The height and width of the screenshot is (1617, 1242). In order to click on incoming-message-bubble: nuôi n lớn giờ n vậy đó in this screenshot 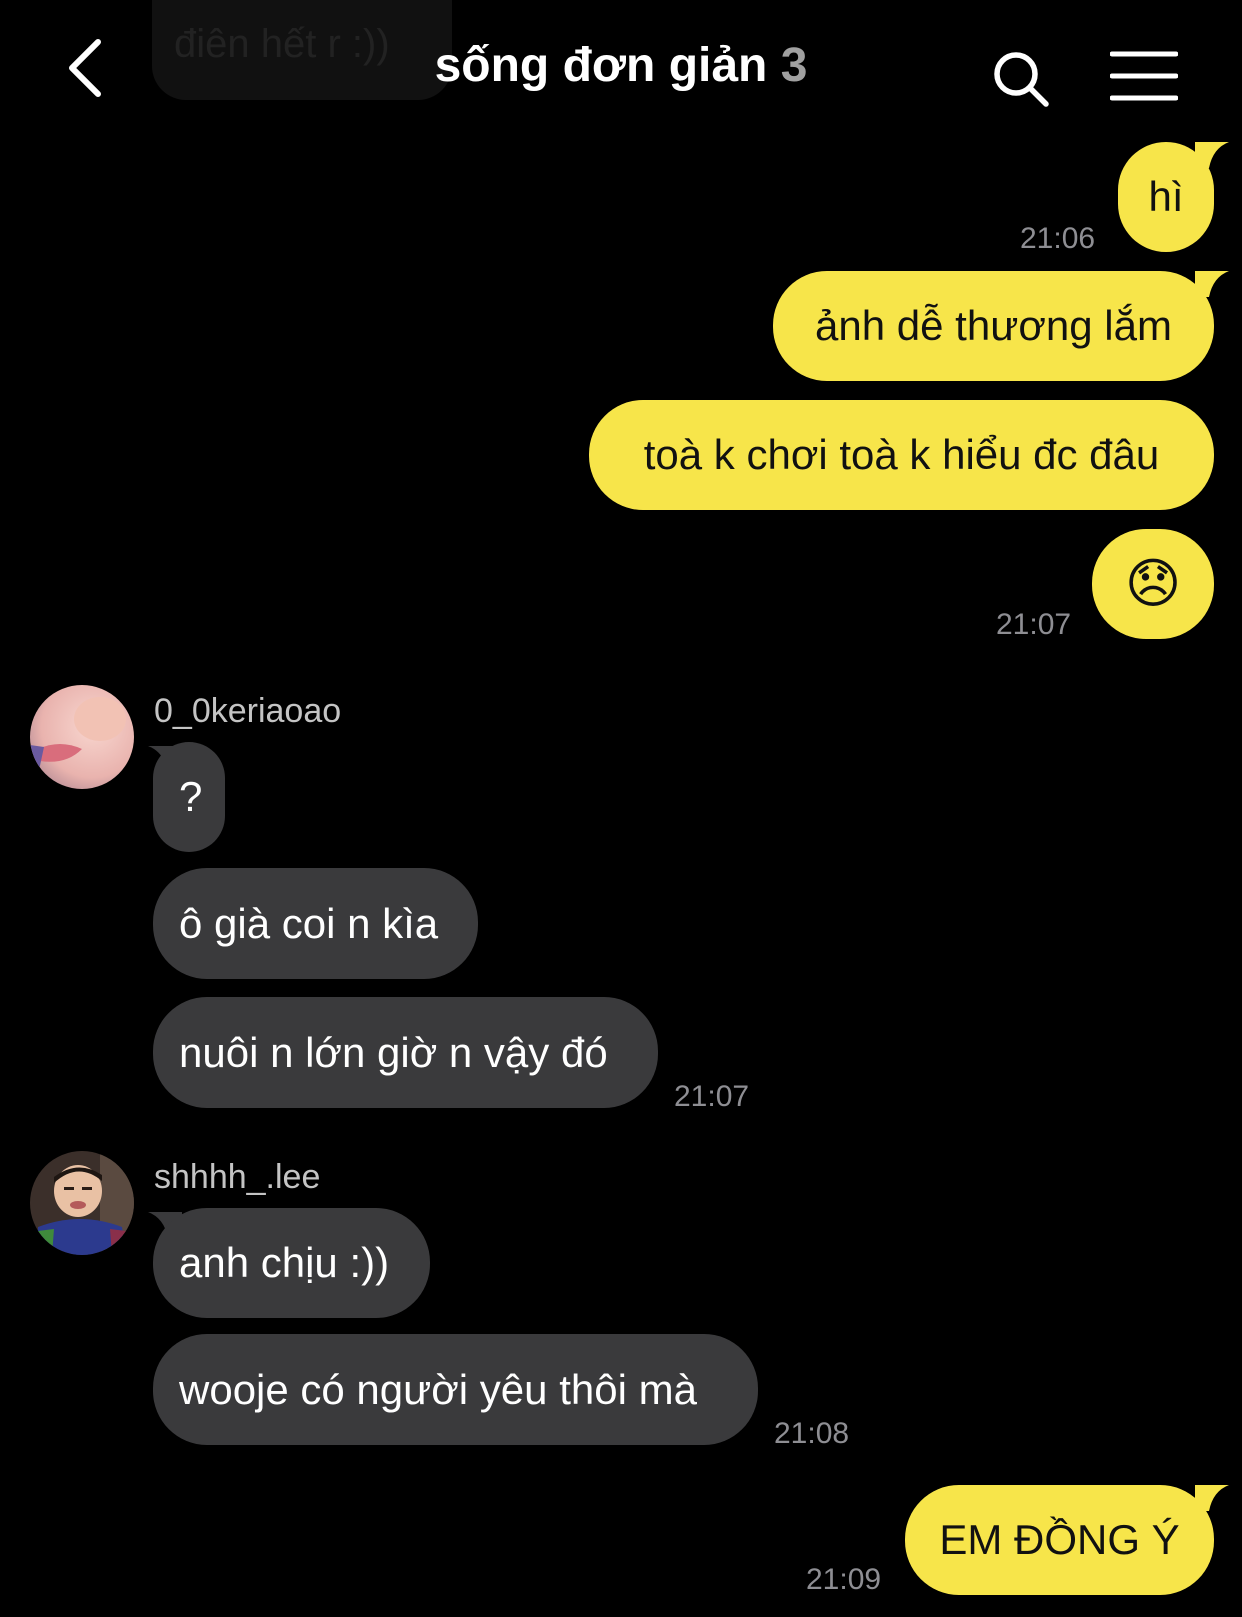, I will do `click(405, 1052)`.